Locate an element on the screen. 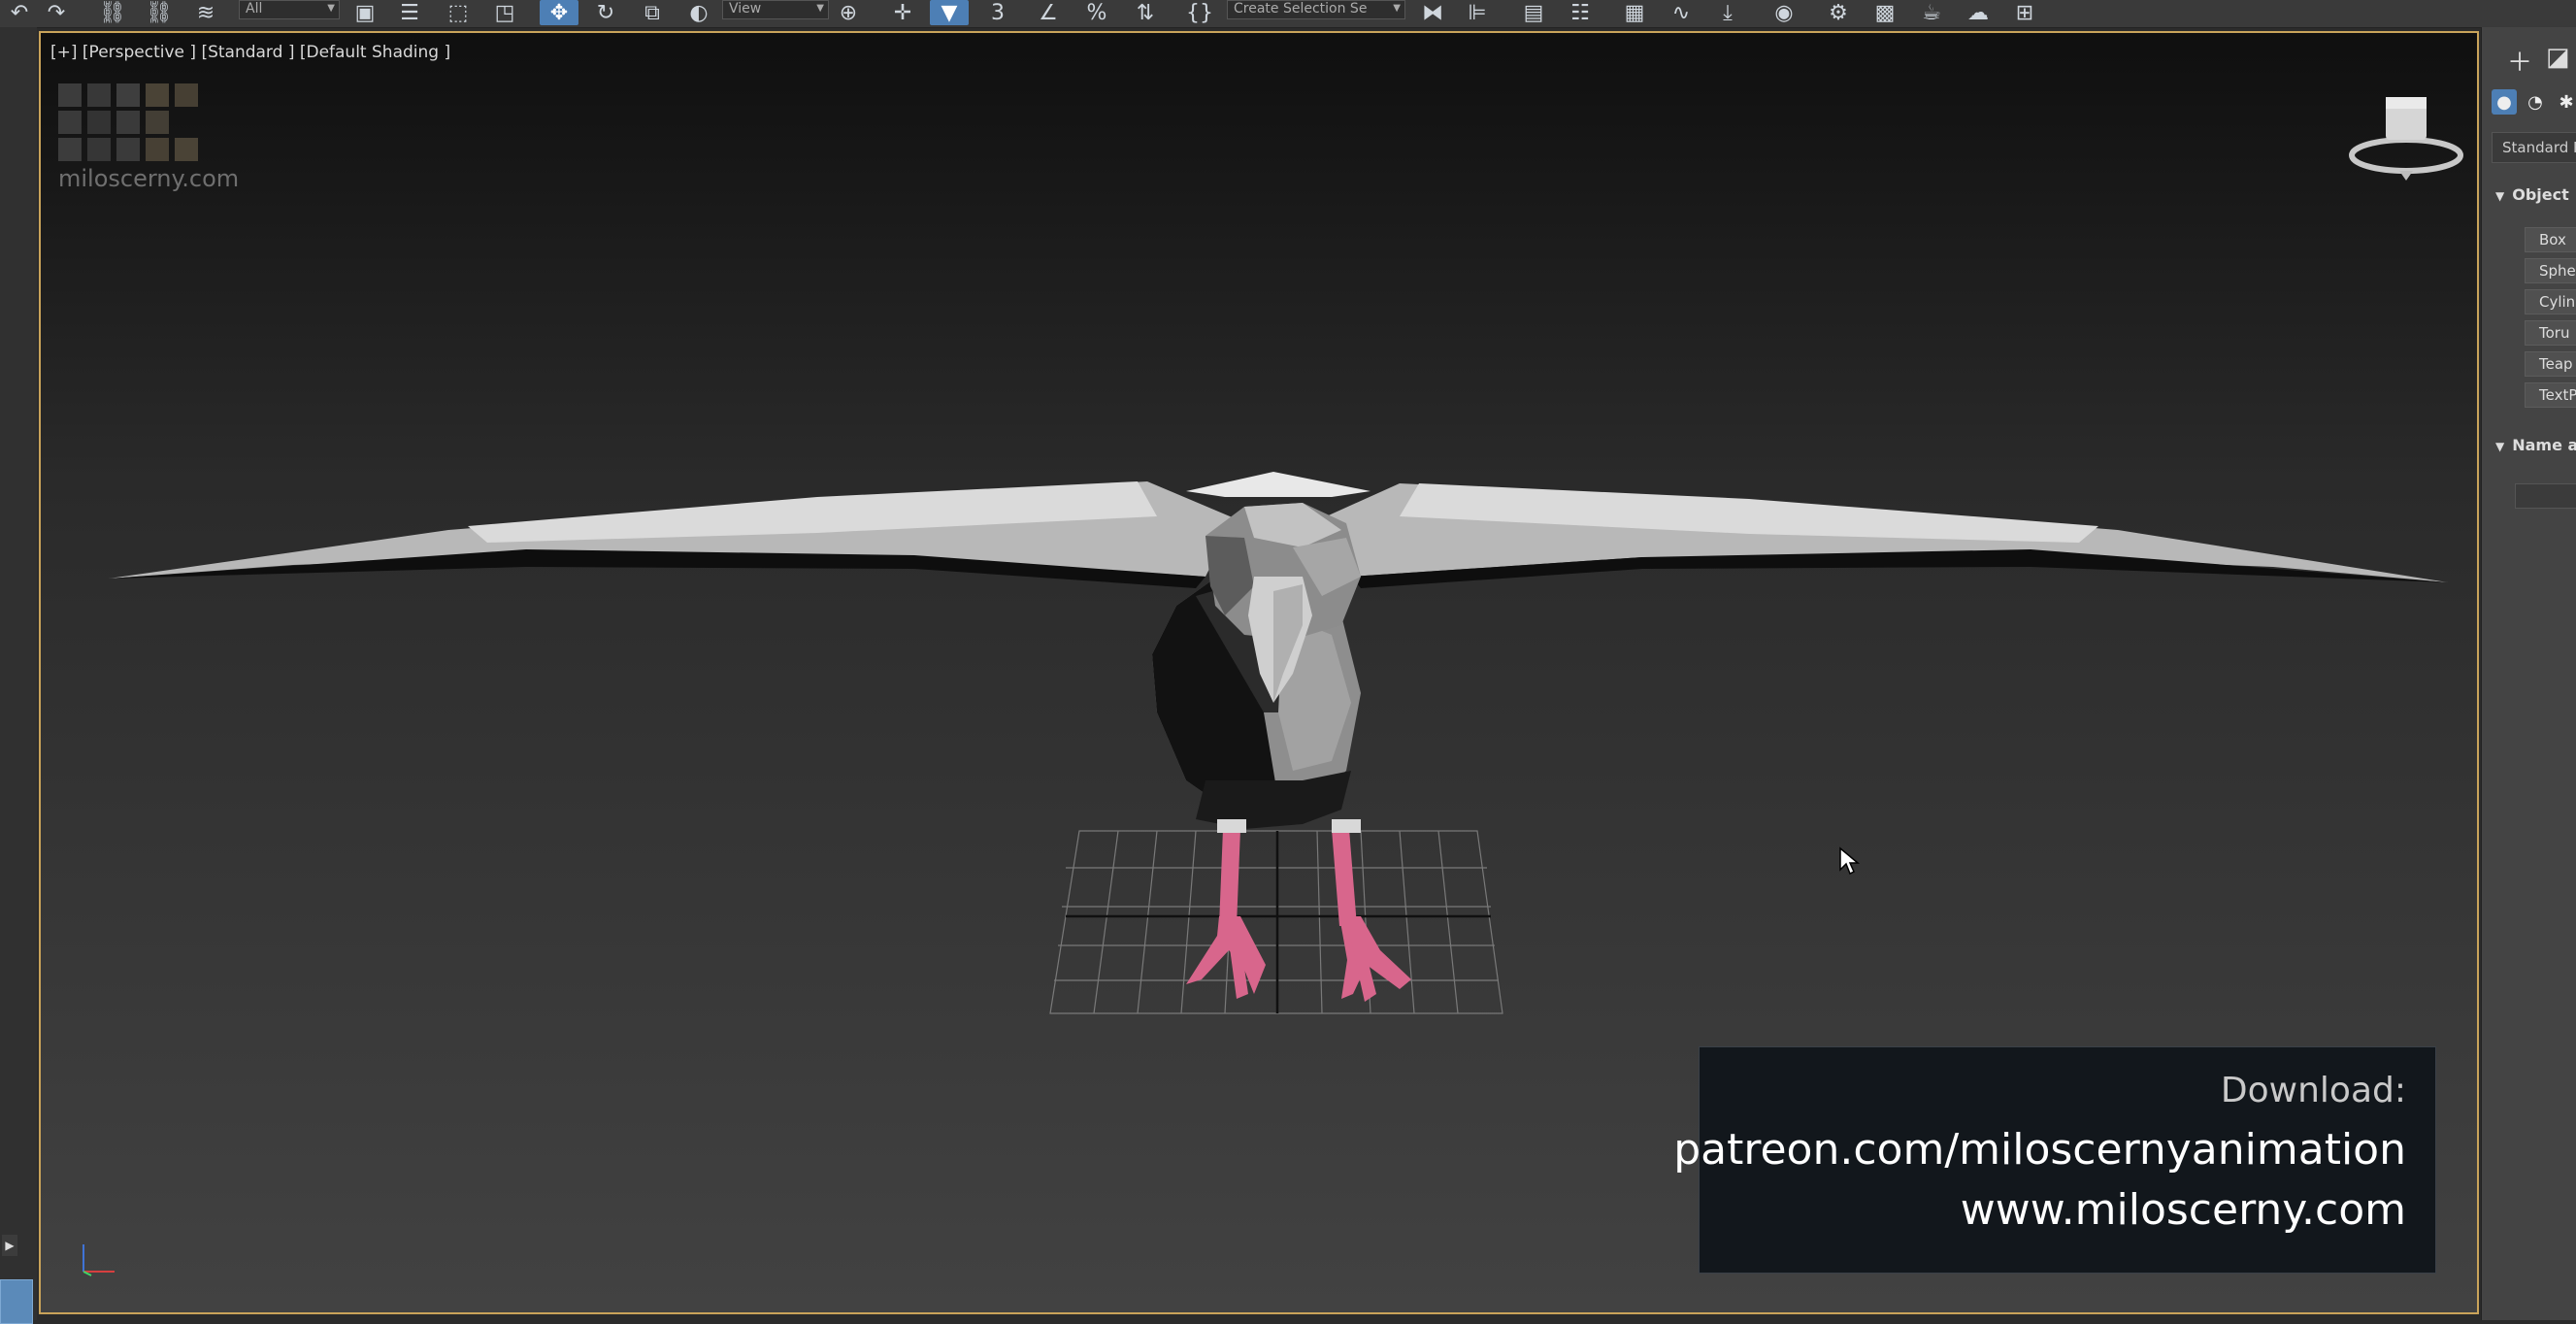 This screenshot has height=1324, width=2576. wing-top-ridge is located at coordinates (1278, 484).